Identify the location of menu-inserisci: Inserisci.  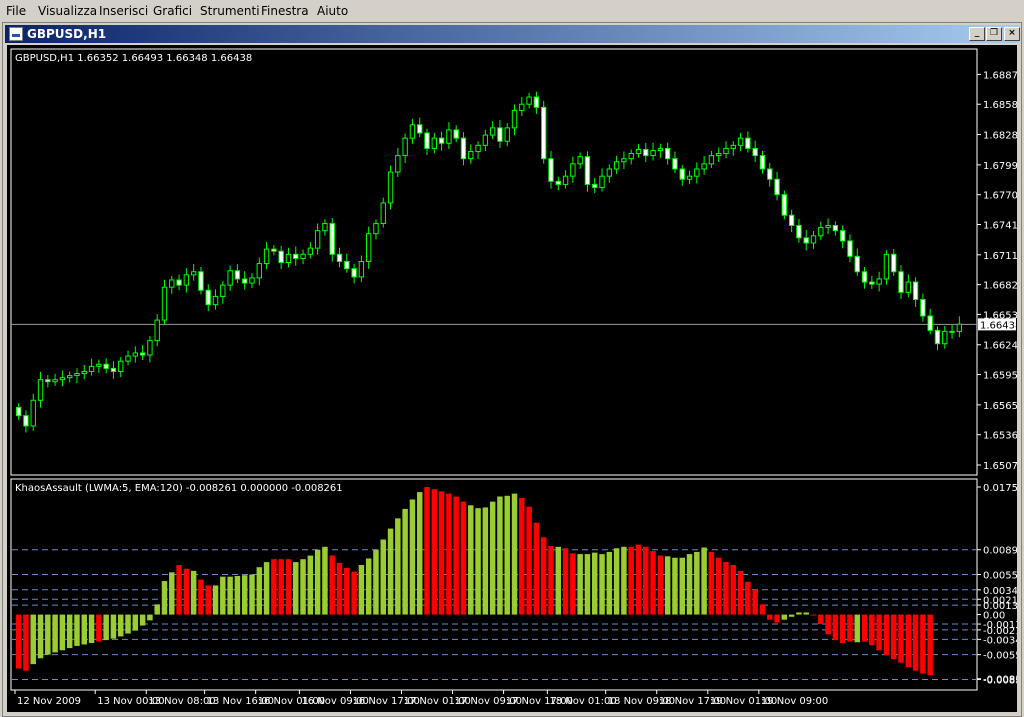
(123, 11).